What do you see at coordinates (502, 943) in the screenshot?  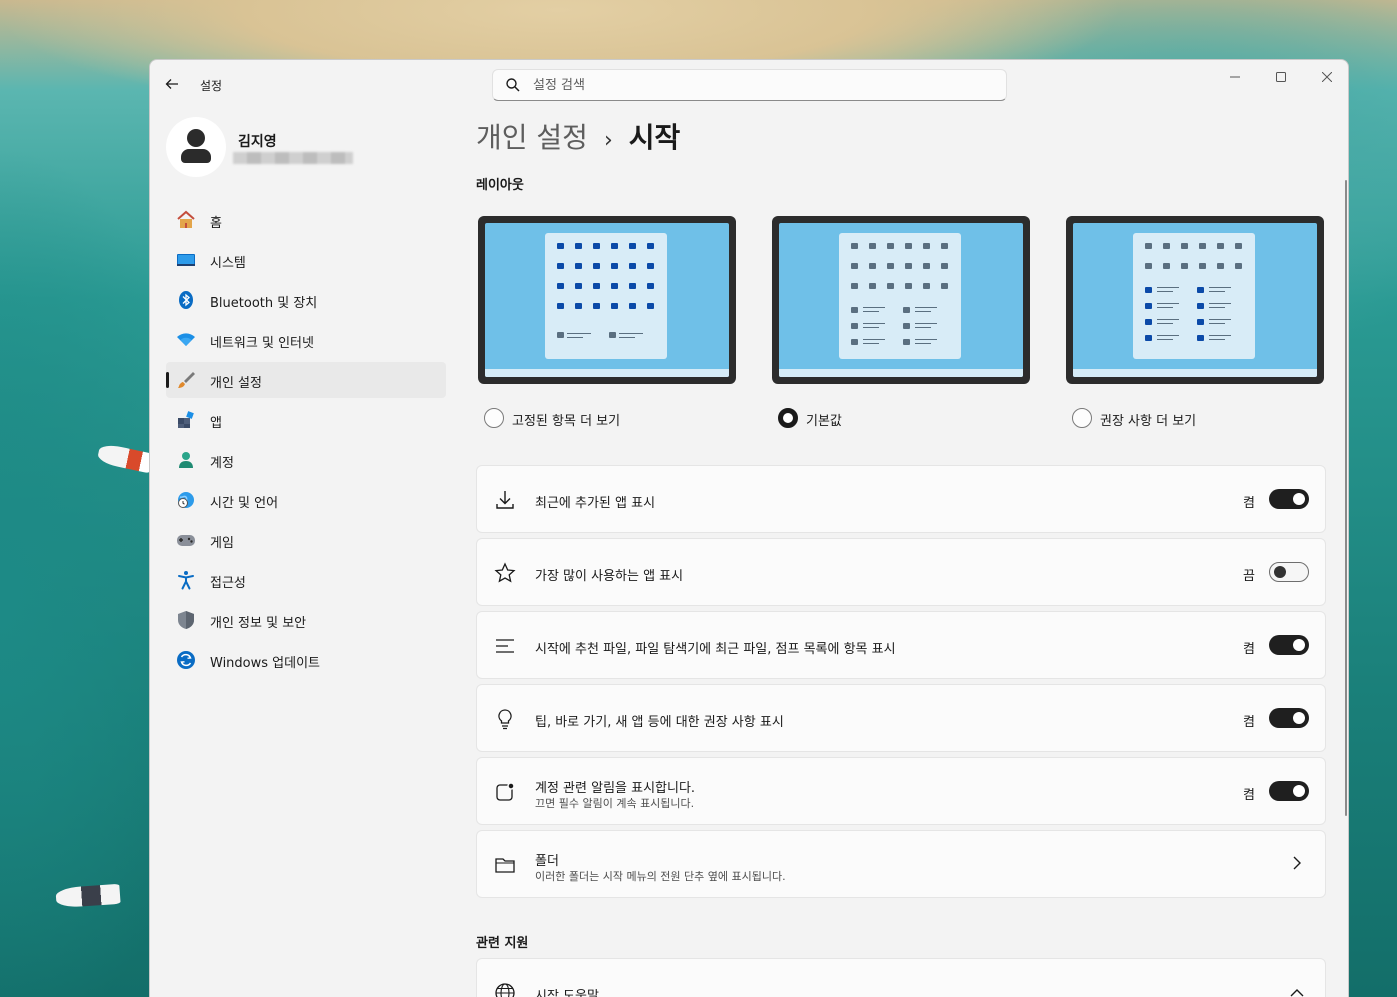 I see `section-title-related: 관련 지원` at bounding box center [502, 943].